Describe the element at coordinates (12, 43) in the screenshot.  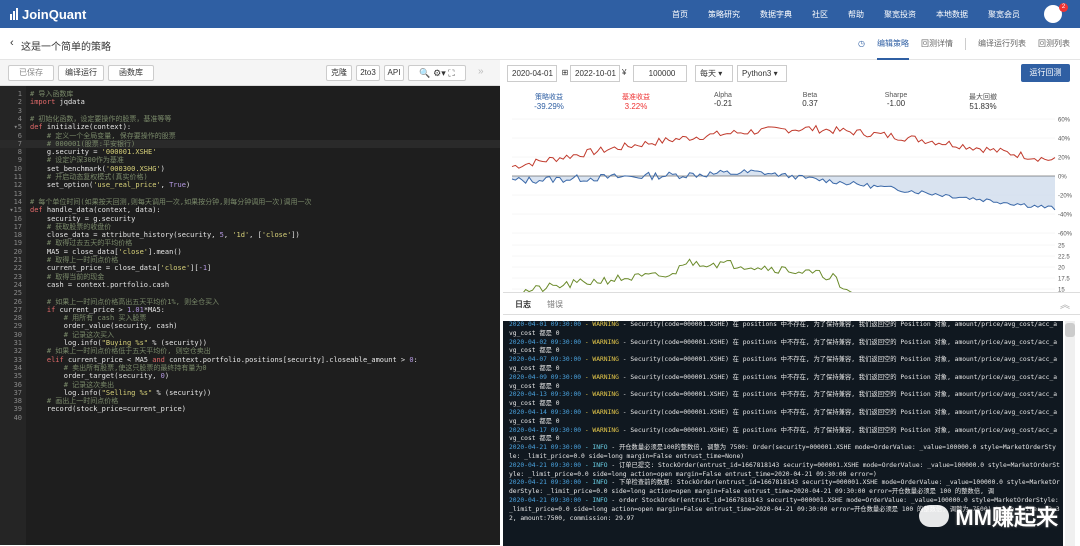
I see `back-chevron-icon: ‹` at that location.